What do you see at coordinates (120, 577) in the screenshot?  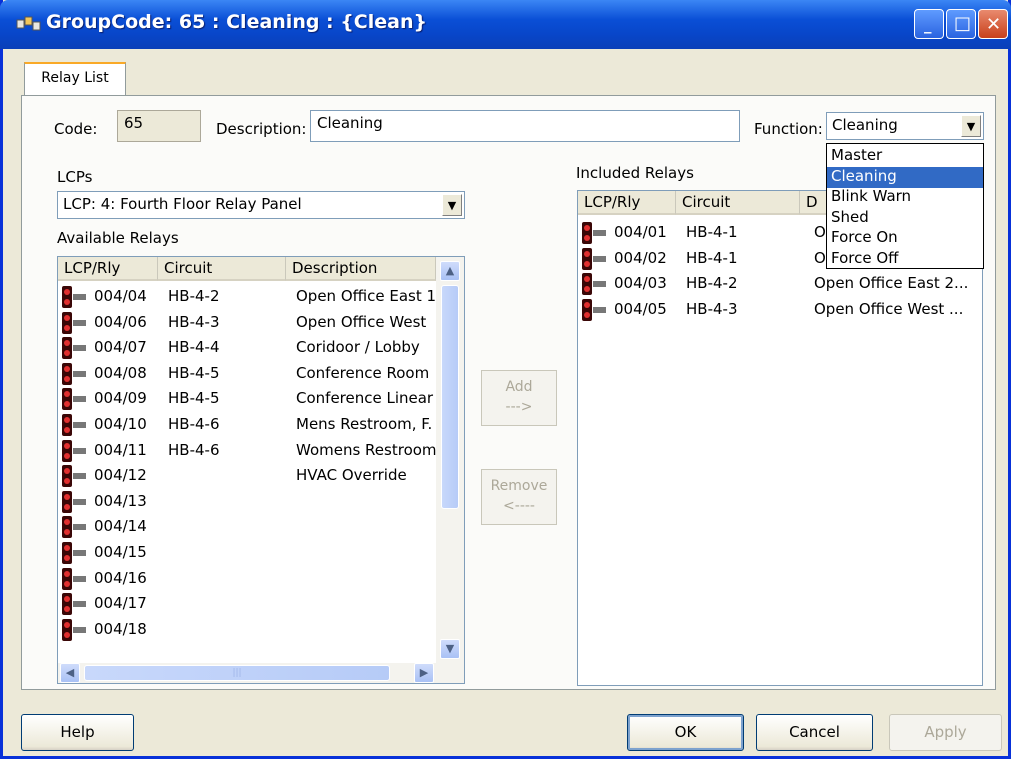 I see `cell-lcp-rly: 004/16` at bounding box center [120, 577].